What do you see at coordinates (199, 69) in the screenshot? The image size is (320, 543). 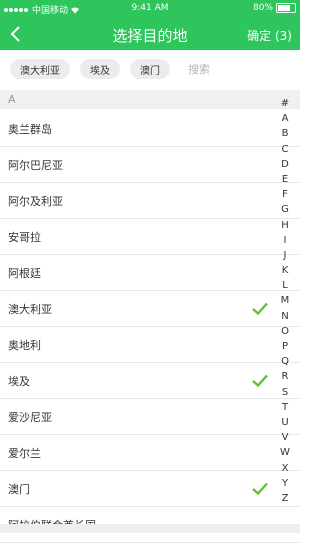 I see `search-input: 搜索` at bounding box center [199, 69].